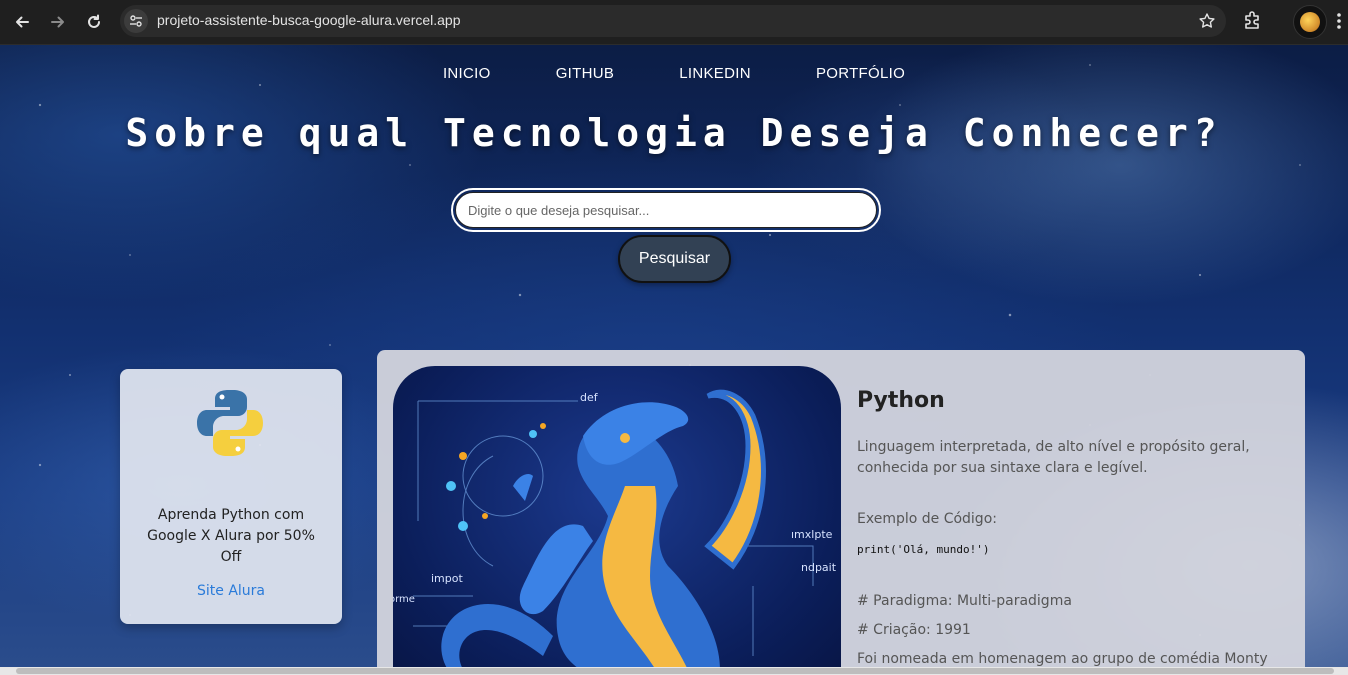 The height and width of the screenshot is (675, 1348). I want to click on avatar-image, so click(1310, 22).